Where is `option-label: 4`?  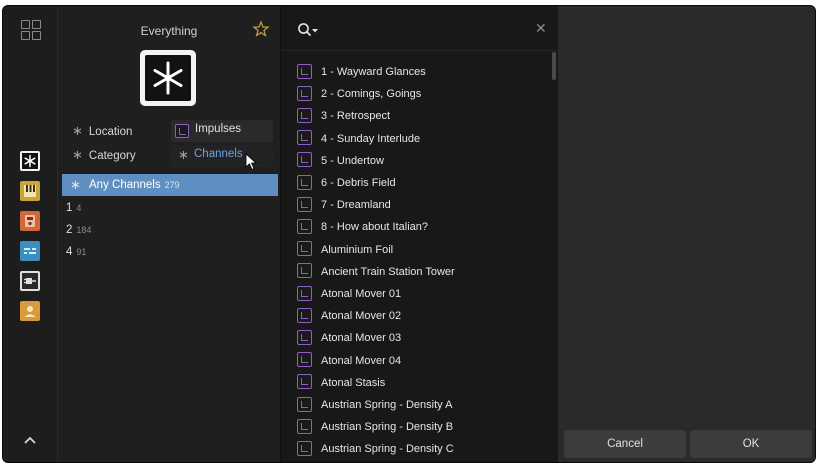
option-label: 4 is located at coordinates (69, 252).